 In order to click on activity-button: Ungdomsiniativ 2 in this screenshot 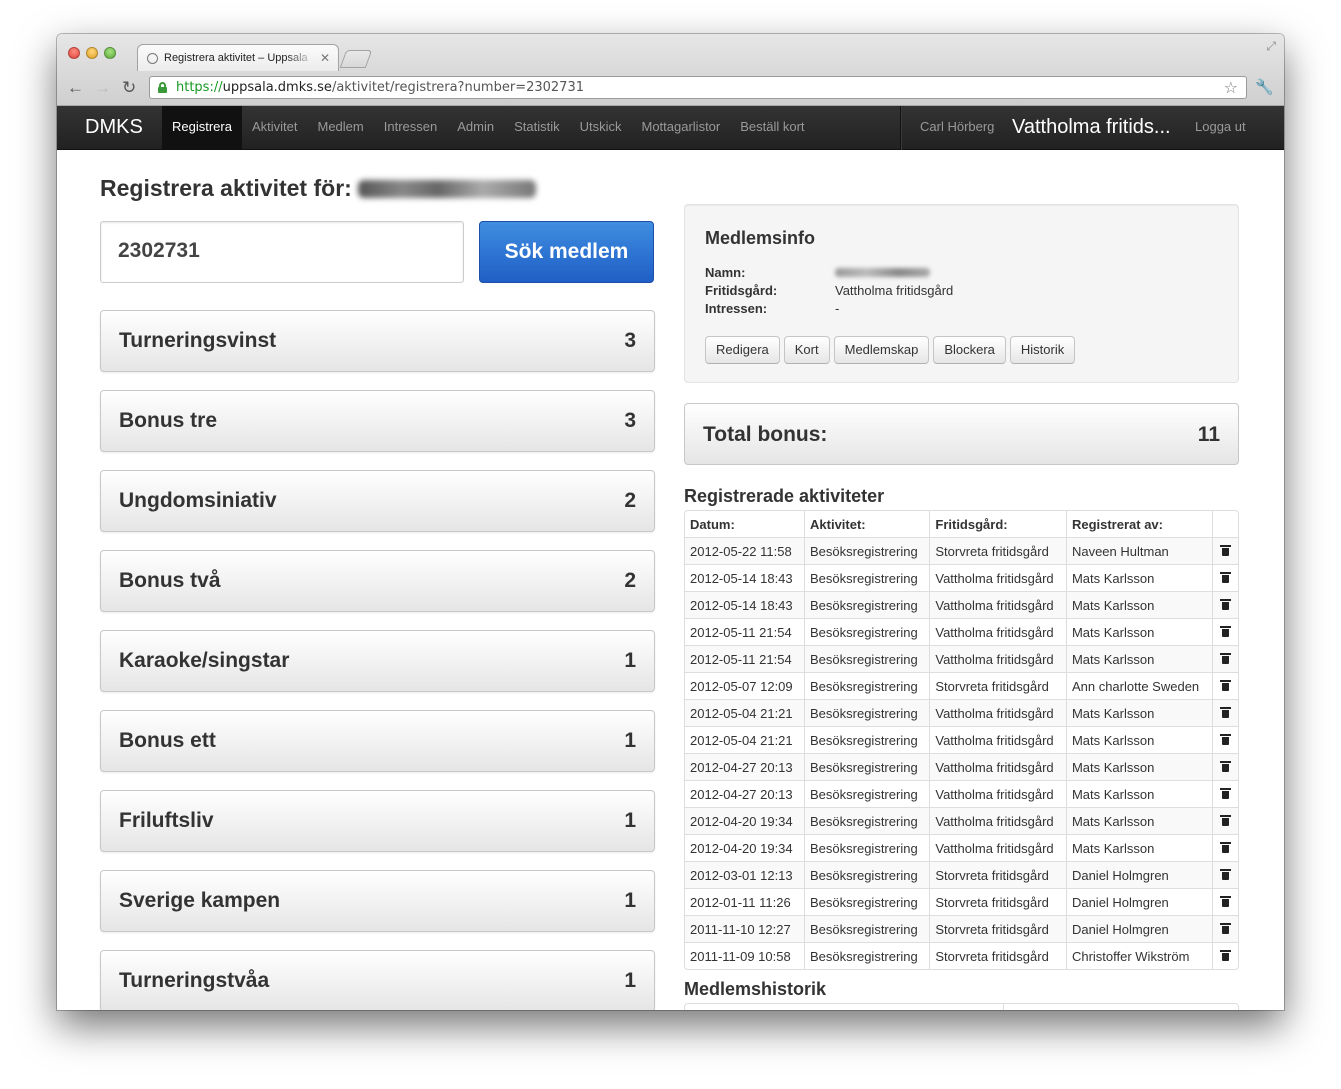, I will do `click(377, 501)`.